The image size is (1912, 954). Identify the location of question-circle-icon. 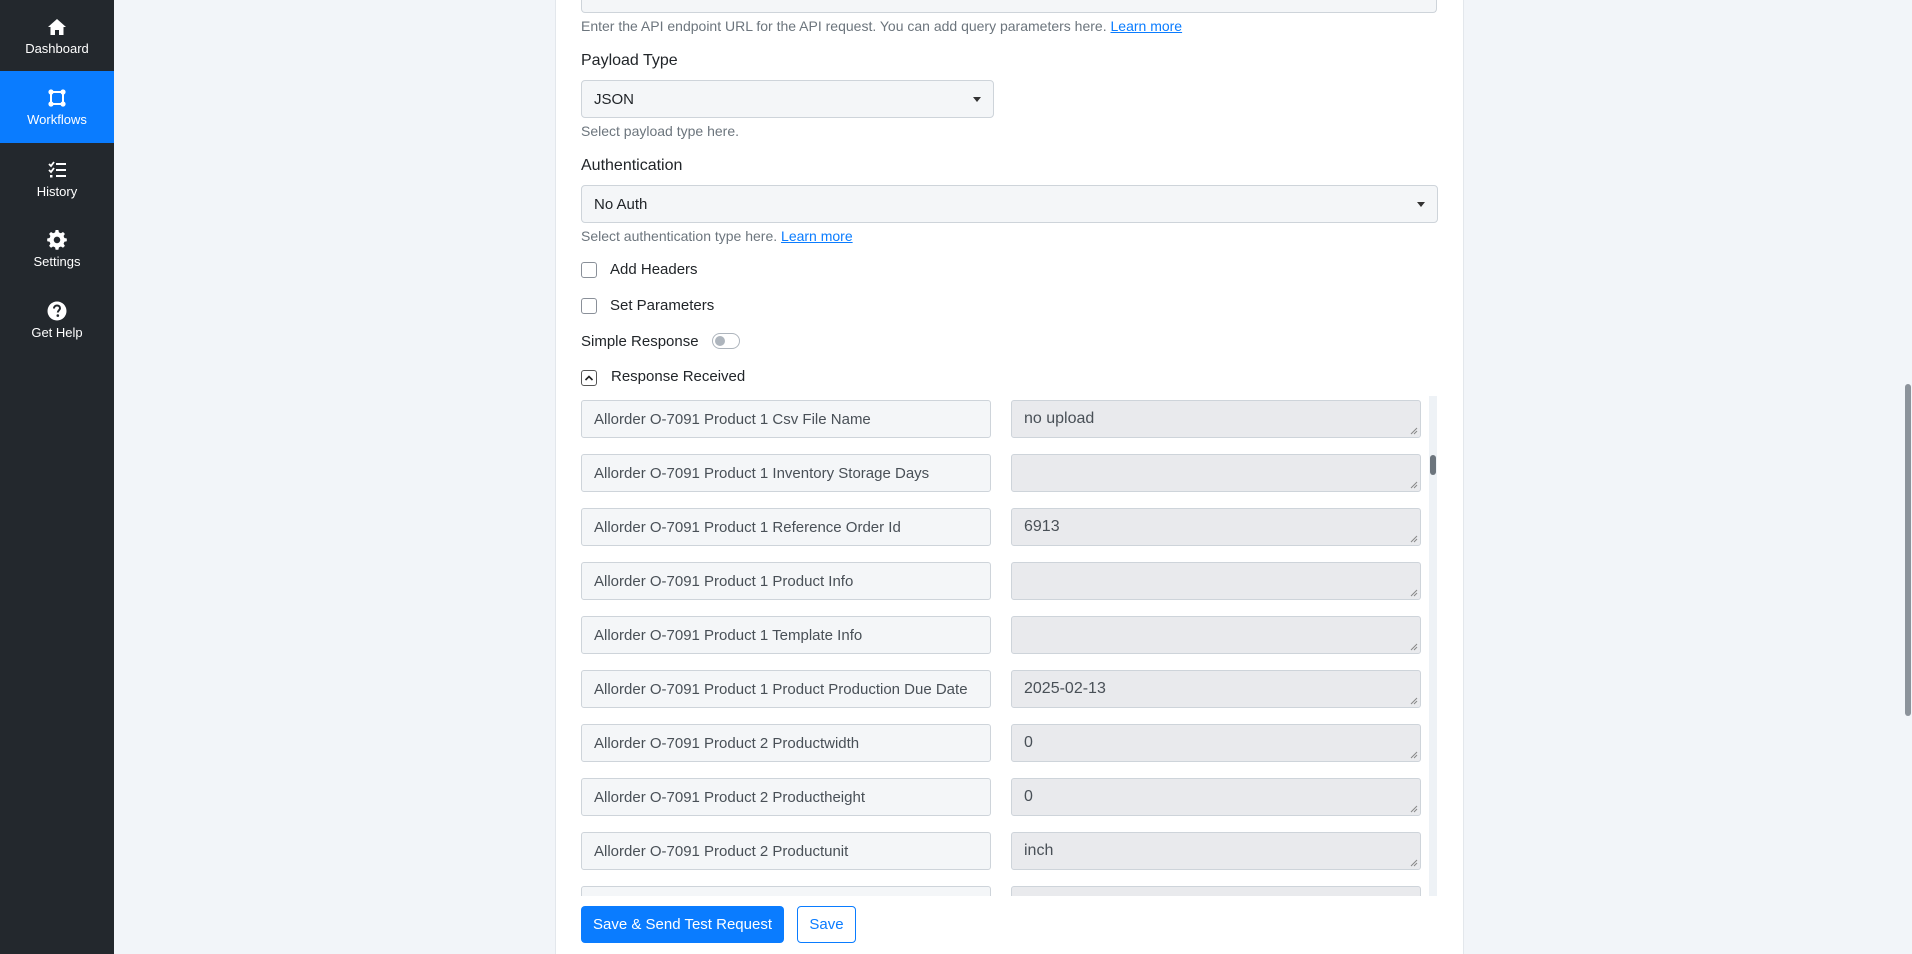
(57, 310).